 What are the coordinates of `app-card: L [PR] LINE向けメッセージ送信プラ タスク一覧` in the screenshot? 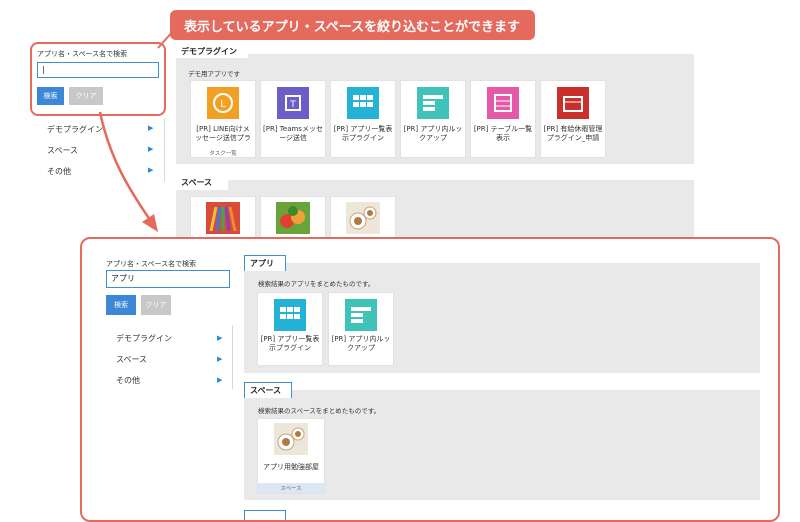 It's located at (223, 119).